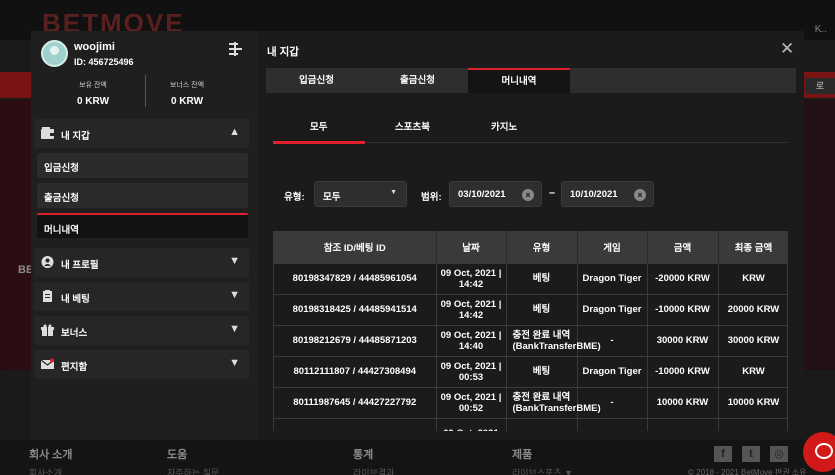  Describe the element at coordinates (824, 451) in the screenshot. I see `chat-icon` at that location.